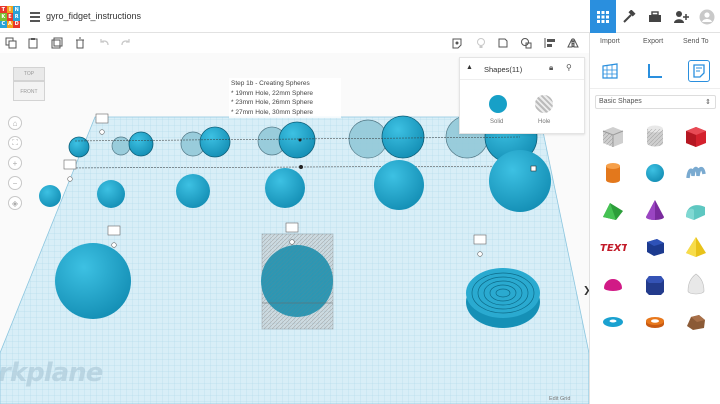 The height and width of the screenshot is (404, 720). Describe the element at coordinates (126, 43) in the screenshot. I see `redo-icon` at that location.